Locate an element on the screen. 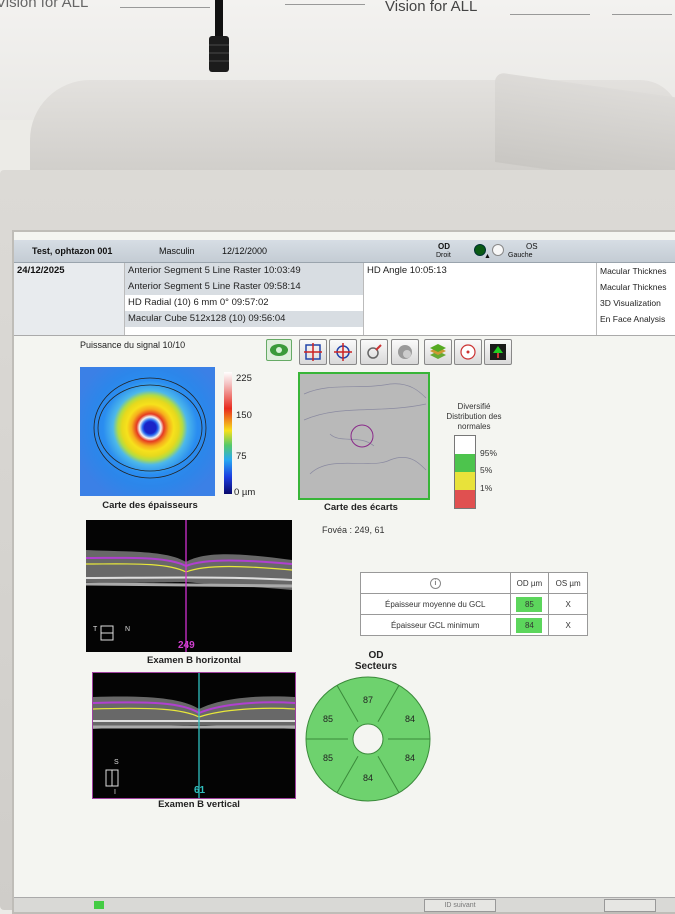 The width and height of the screenshot is (675, 914). analysis-item: 3D Visualization is located at coordinates (636, 303).